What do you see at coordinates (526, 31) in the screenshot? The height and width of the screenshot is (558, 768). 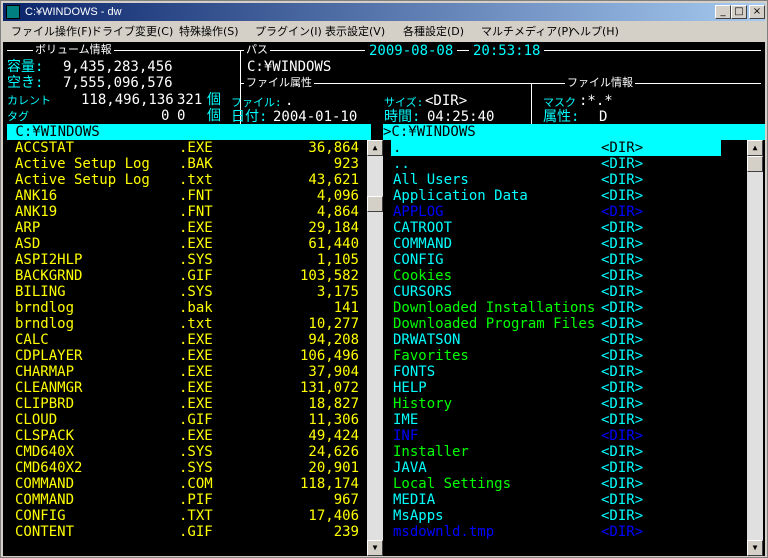 I see `menu-multimedia: マルチメディア(P)` at bounding box center [526, 31].